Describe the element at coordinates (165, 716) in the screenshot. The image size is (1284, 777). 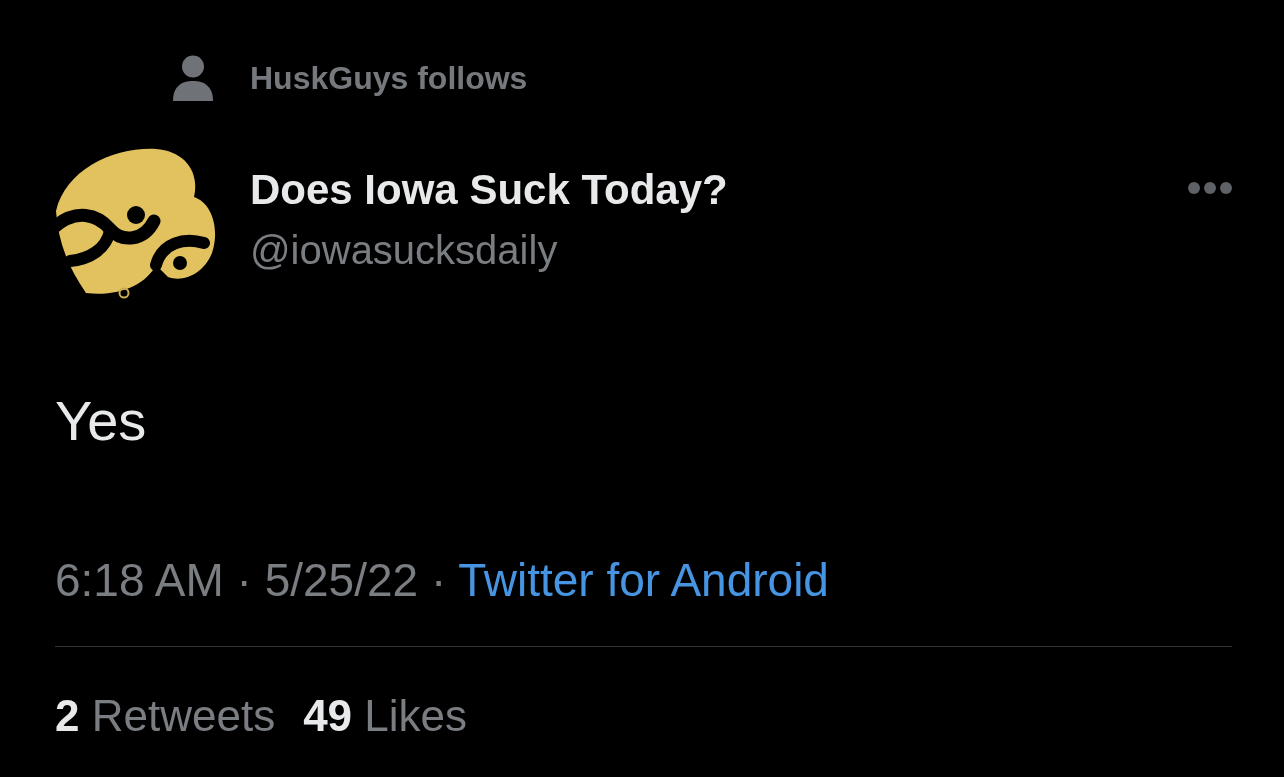
I see `stat-link: 2 Retweets` at that location.